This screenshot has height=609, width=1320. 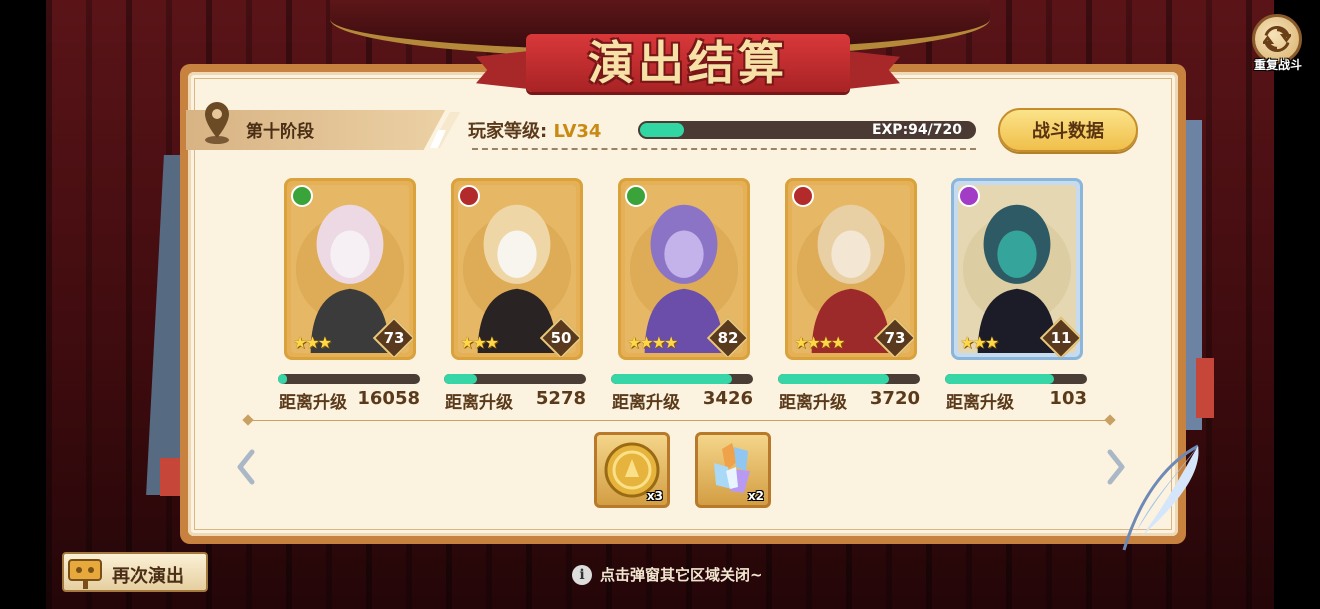 I want to click on close-hint: i 点击弹窗其它区域关闭~, so click(x=667, y=574).